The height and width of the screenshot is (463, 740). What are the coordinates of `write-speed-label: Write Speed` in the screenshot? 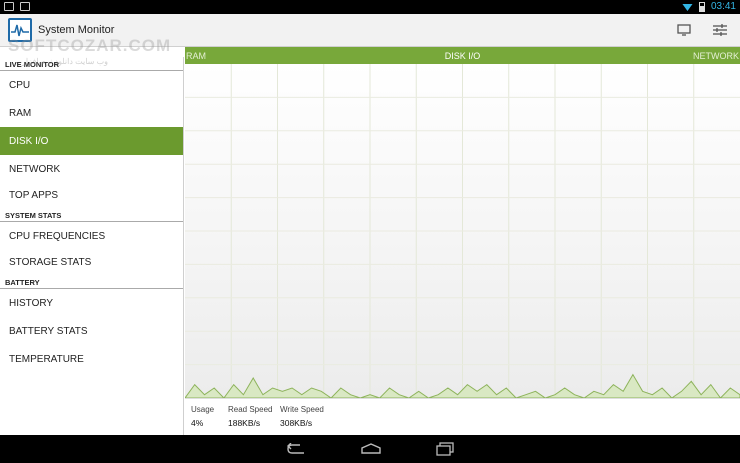 It's located at (302, 409).